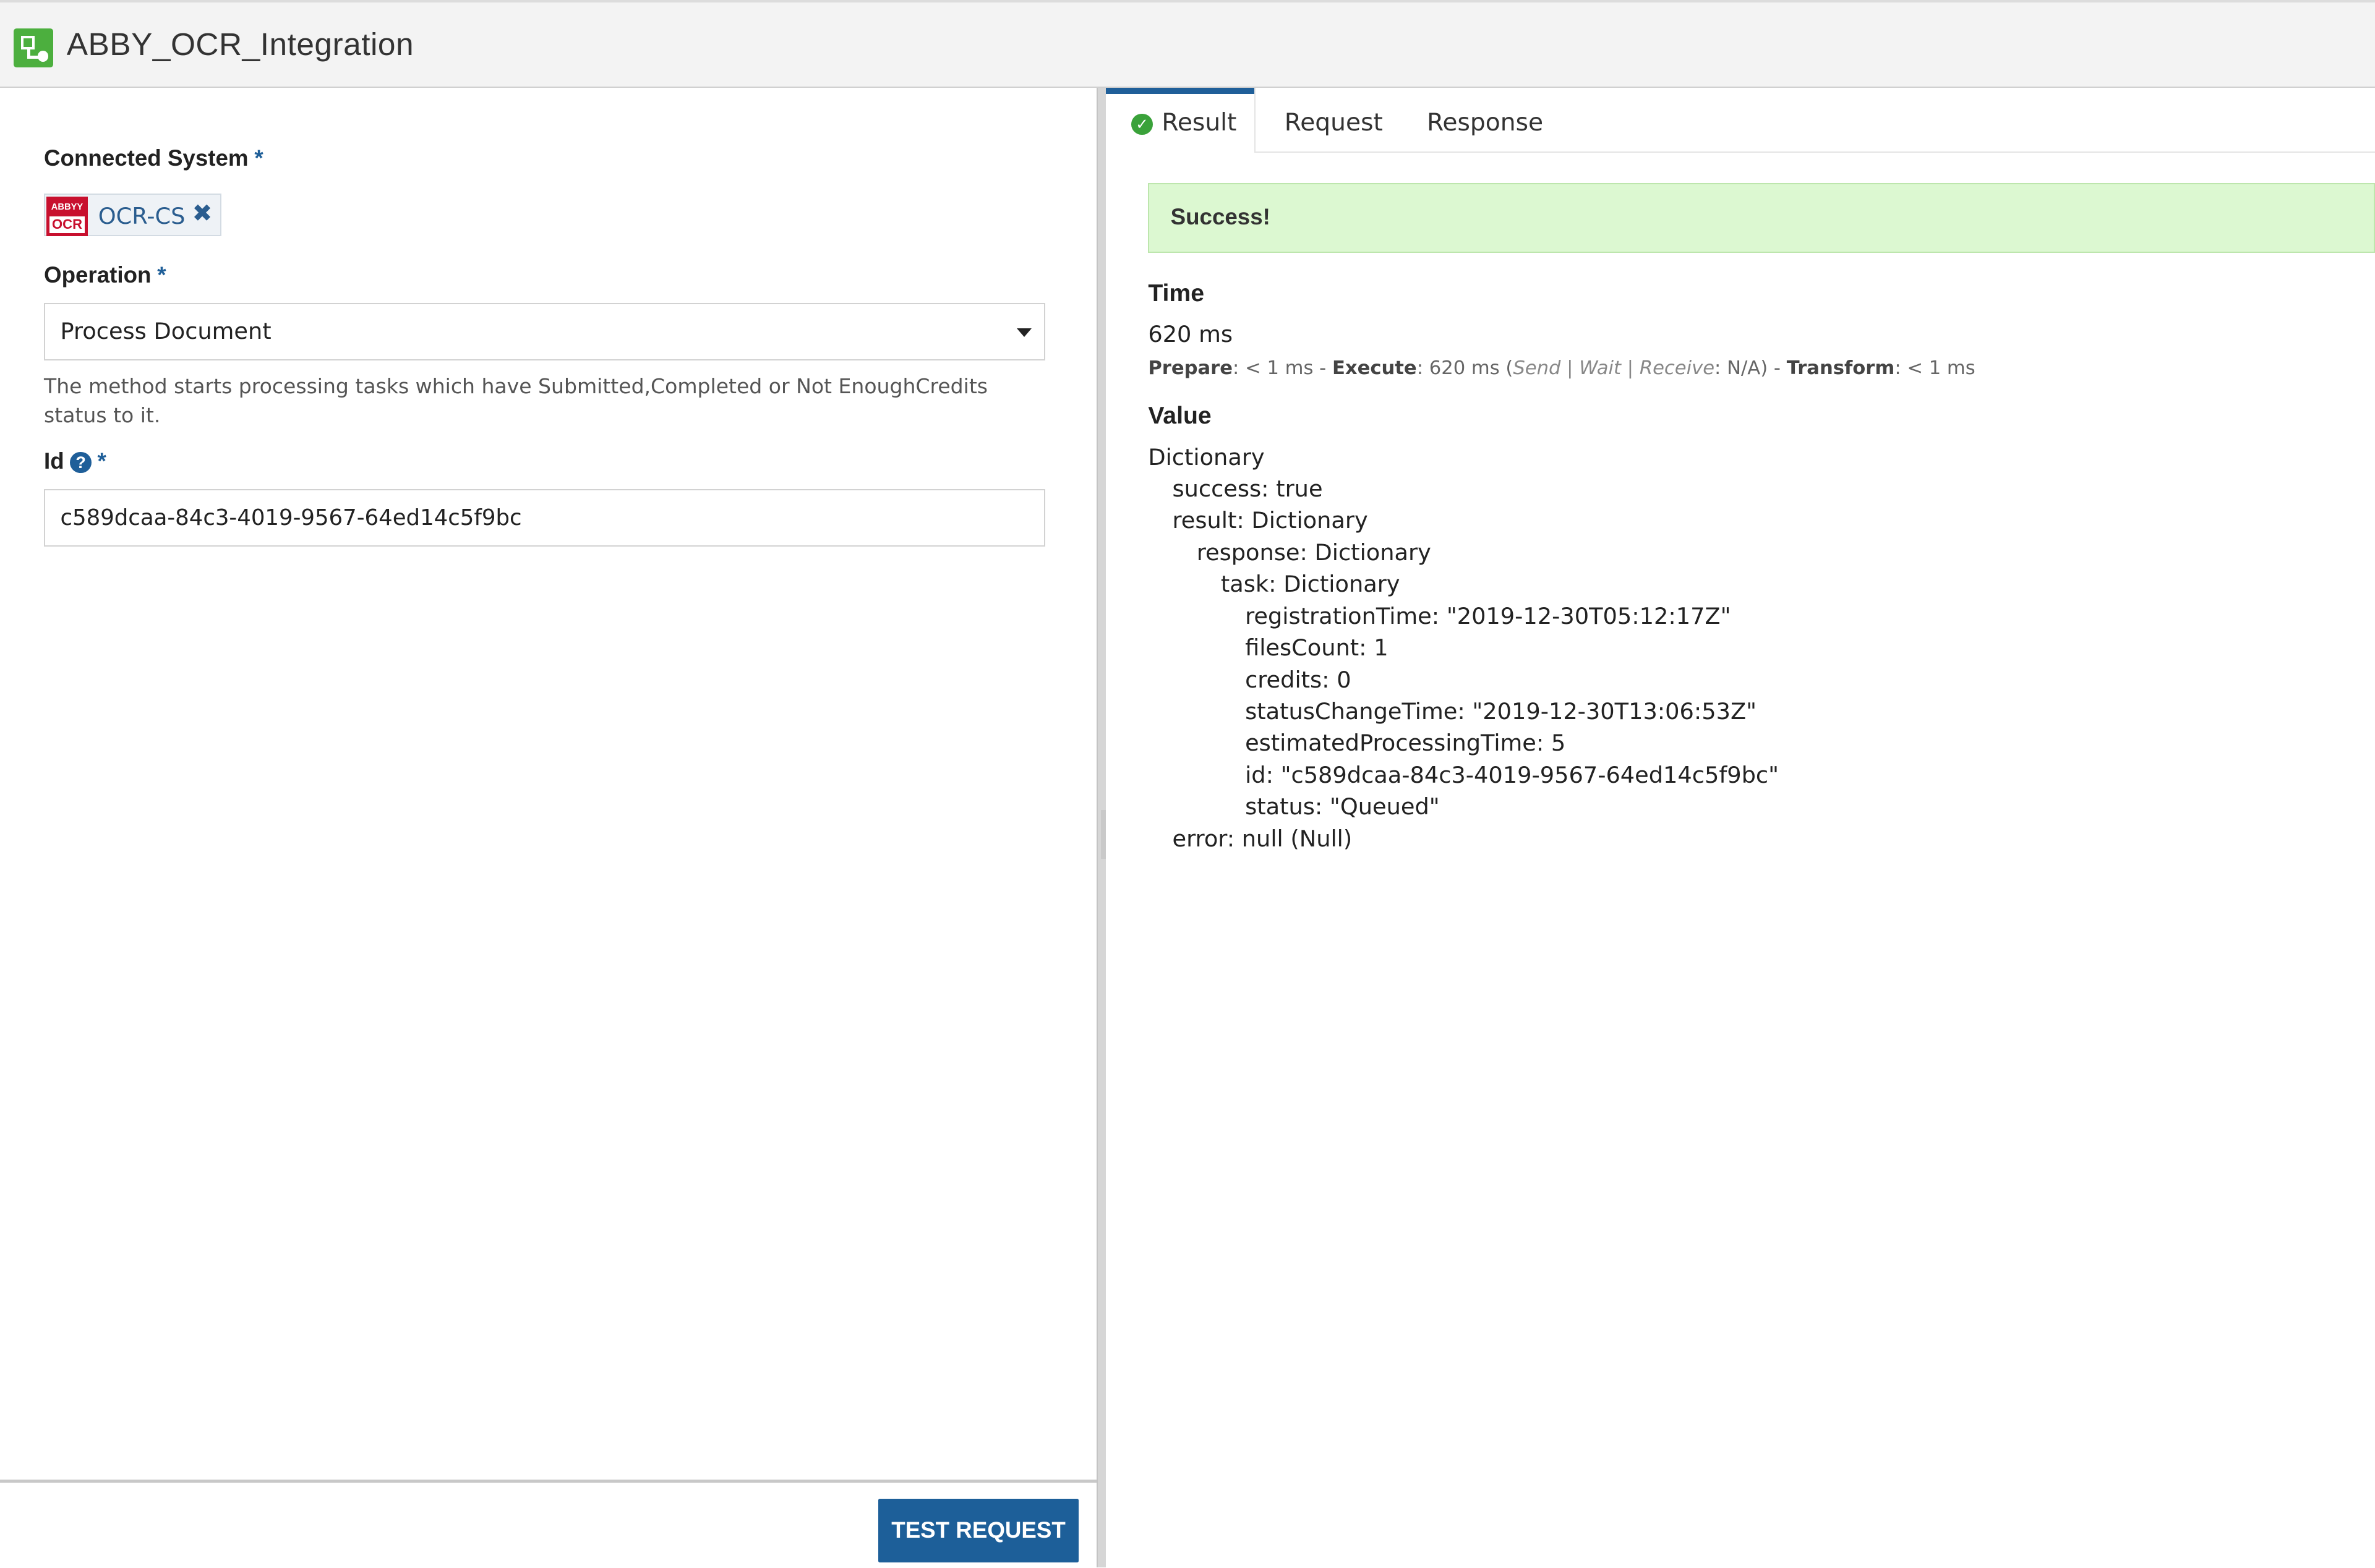 Image resolution: width=2375 pixels, height=1568 pixels. I want to click on tree-line: registrationTime: "2019-12-30T05:12:17Z", so click(1488, 615).